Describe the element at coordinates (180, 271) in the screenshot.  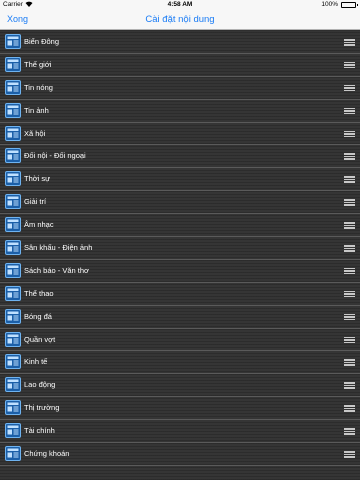
I see `list-item: Sách báo - Văn thơ` at that location.